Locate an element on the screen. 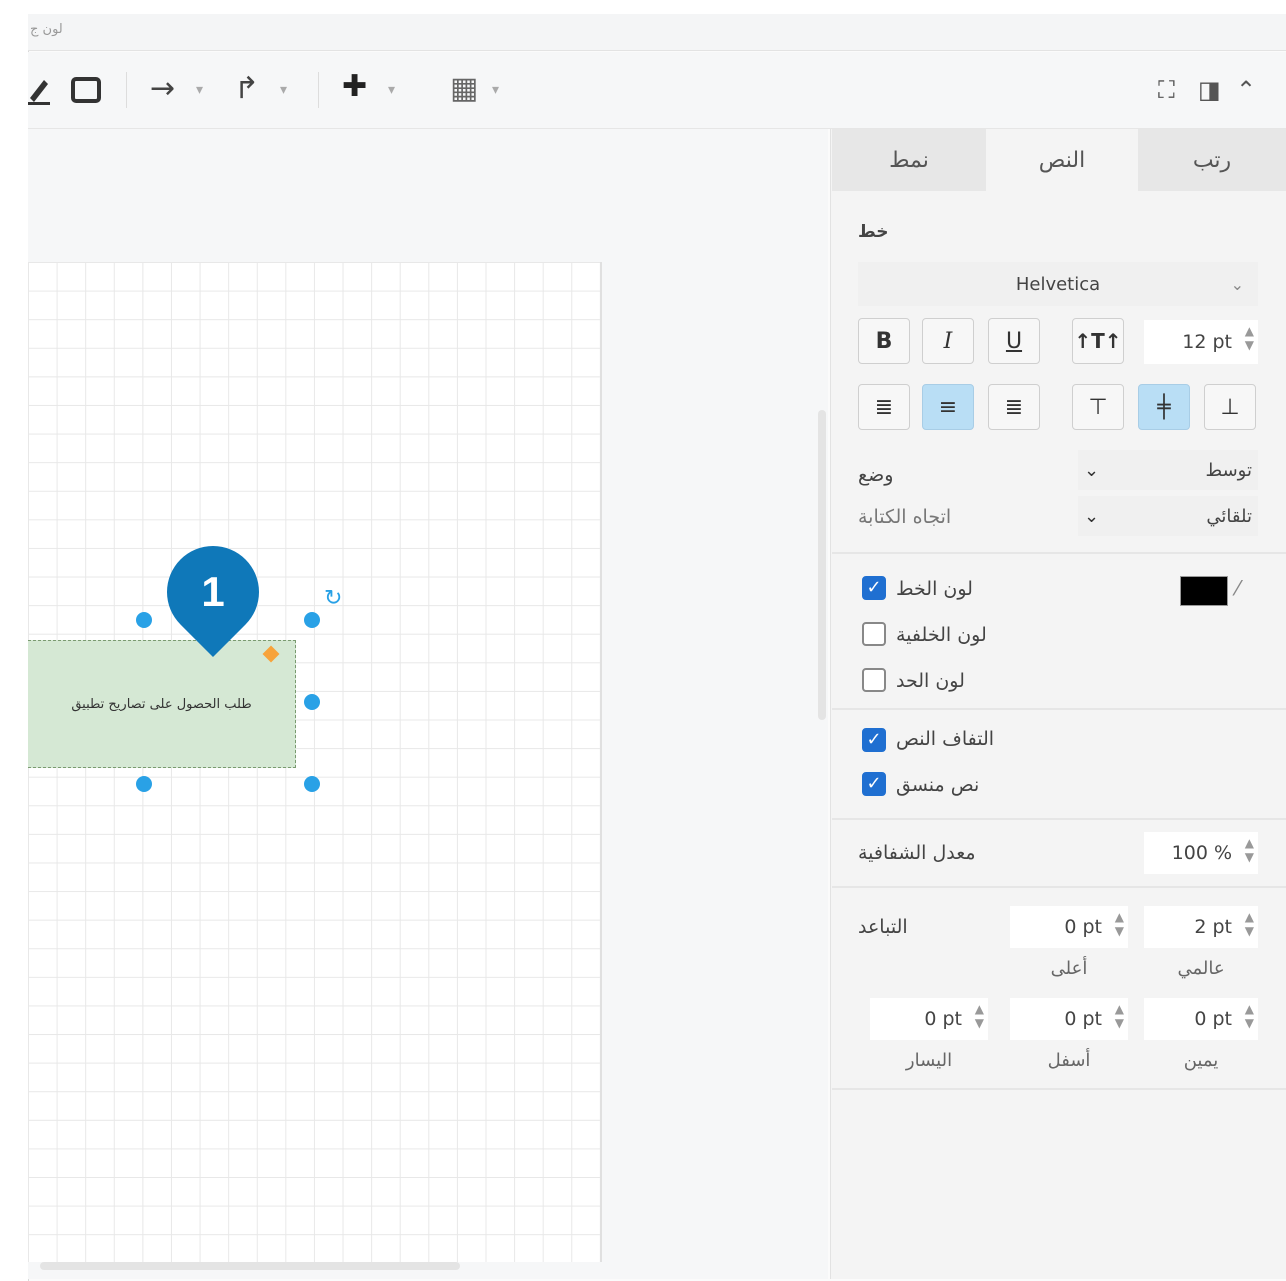 The width and height of the screenshot is (1286, 1281). align-top-icon: ⊤ is located at coordinates (1098, 407).